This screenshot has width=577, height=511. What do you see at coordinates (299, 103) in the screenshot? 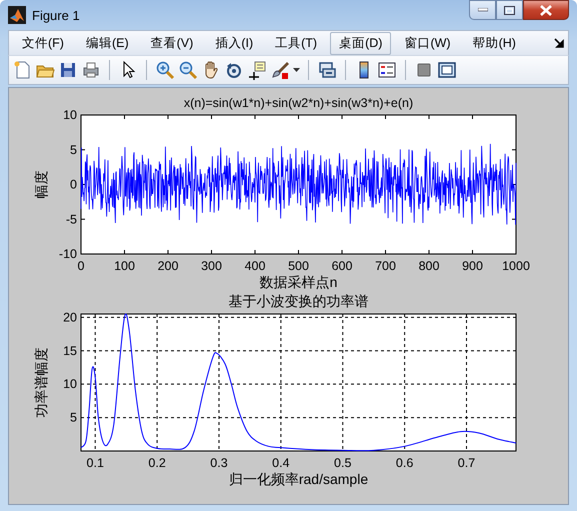
I see `plot-title: x(n)=sin(w1*n)+sin(w2*n)+sin(w3*n)+e(n)` at bounding box center [299, 103].